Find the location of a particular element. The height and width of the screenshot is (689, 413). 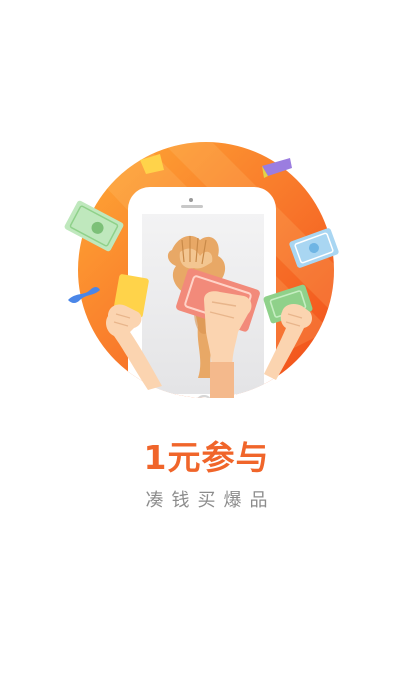

headline-text: 1元参与 is located at coordinates (206, 457).